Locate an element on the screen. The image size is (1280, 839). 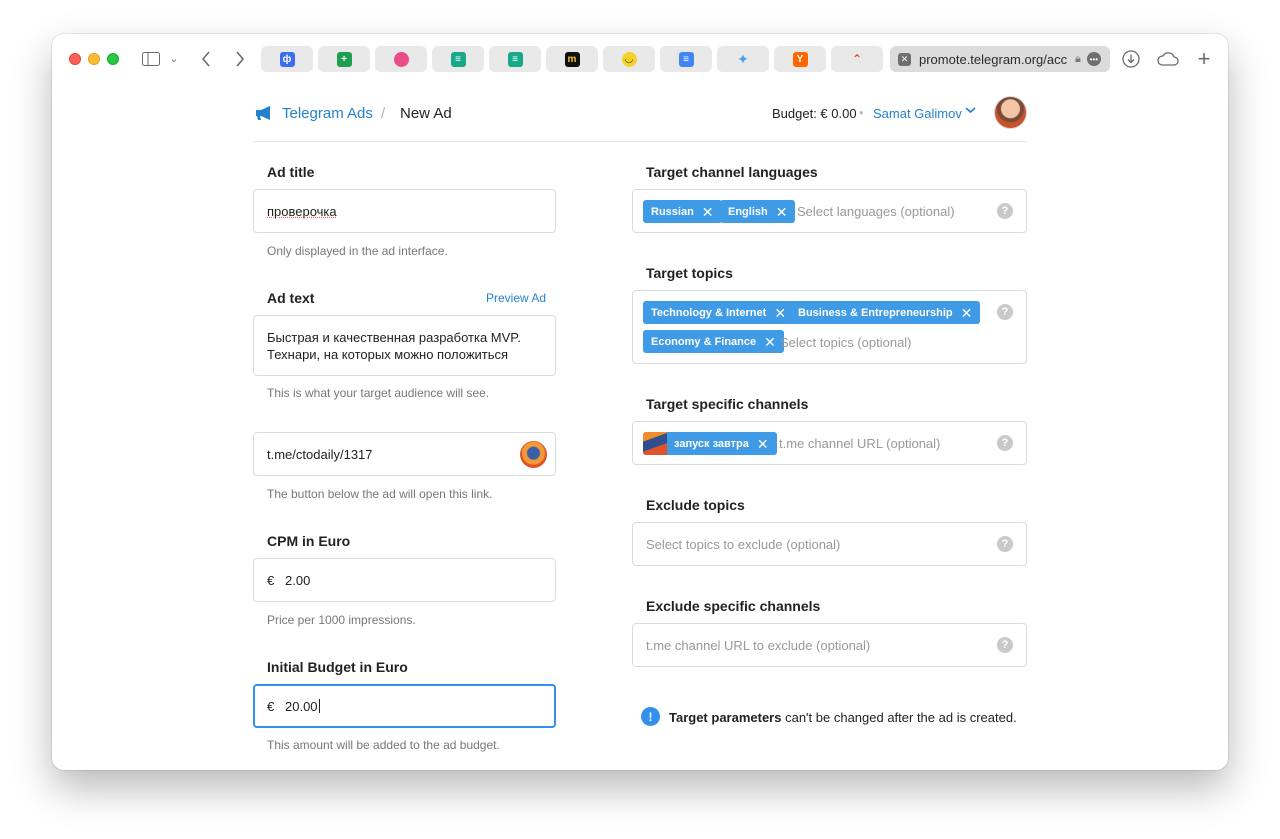
chip-channel: запуск завтра ✕ is located at coordinates (710, 443).